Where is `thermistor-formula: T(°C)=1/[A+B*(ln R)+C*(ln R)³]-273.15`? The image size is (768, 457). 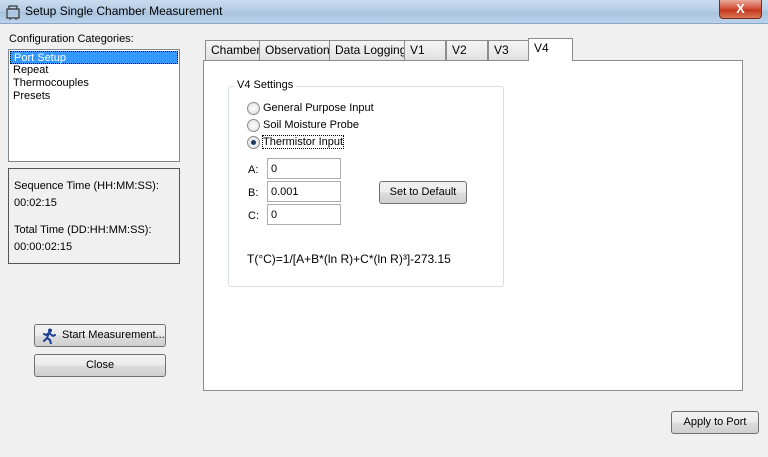 thermistor-formula: T(°C)=1/[A+B*(ln R)+C*(ln R)³]-273.15 is located at coordinates (349, 259).